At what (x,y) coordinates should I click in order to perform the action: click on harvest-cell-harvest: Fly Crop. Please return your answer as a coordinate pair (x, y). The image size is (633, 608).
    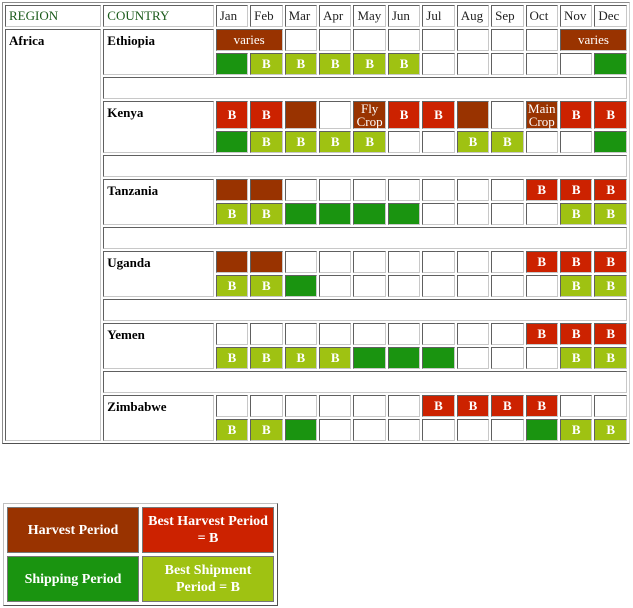
    Looking at the image, I should click on (369, 115).